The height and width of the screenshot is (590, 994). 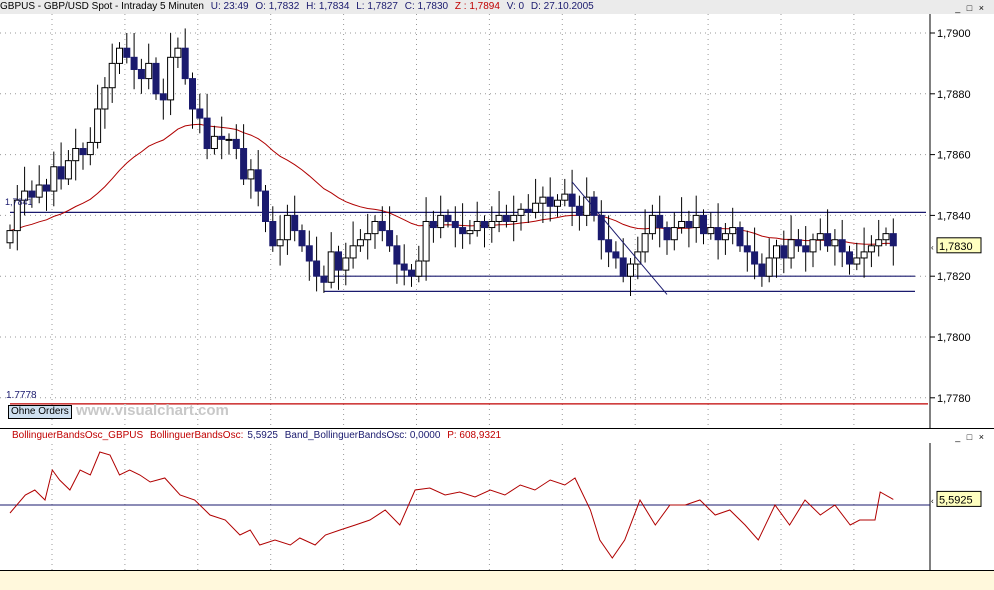 What do you see at coordinates (954, 95) in the screenshot?
I see `y-tick-label: 1,7880` at bounding box center [954, 95].